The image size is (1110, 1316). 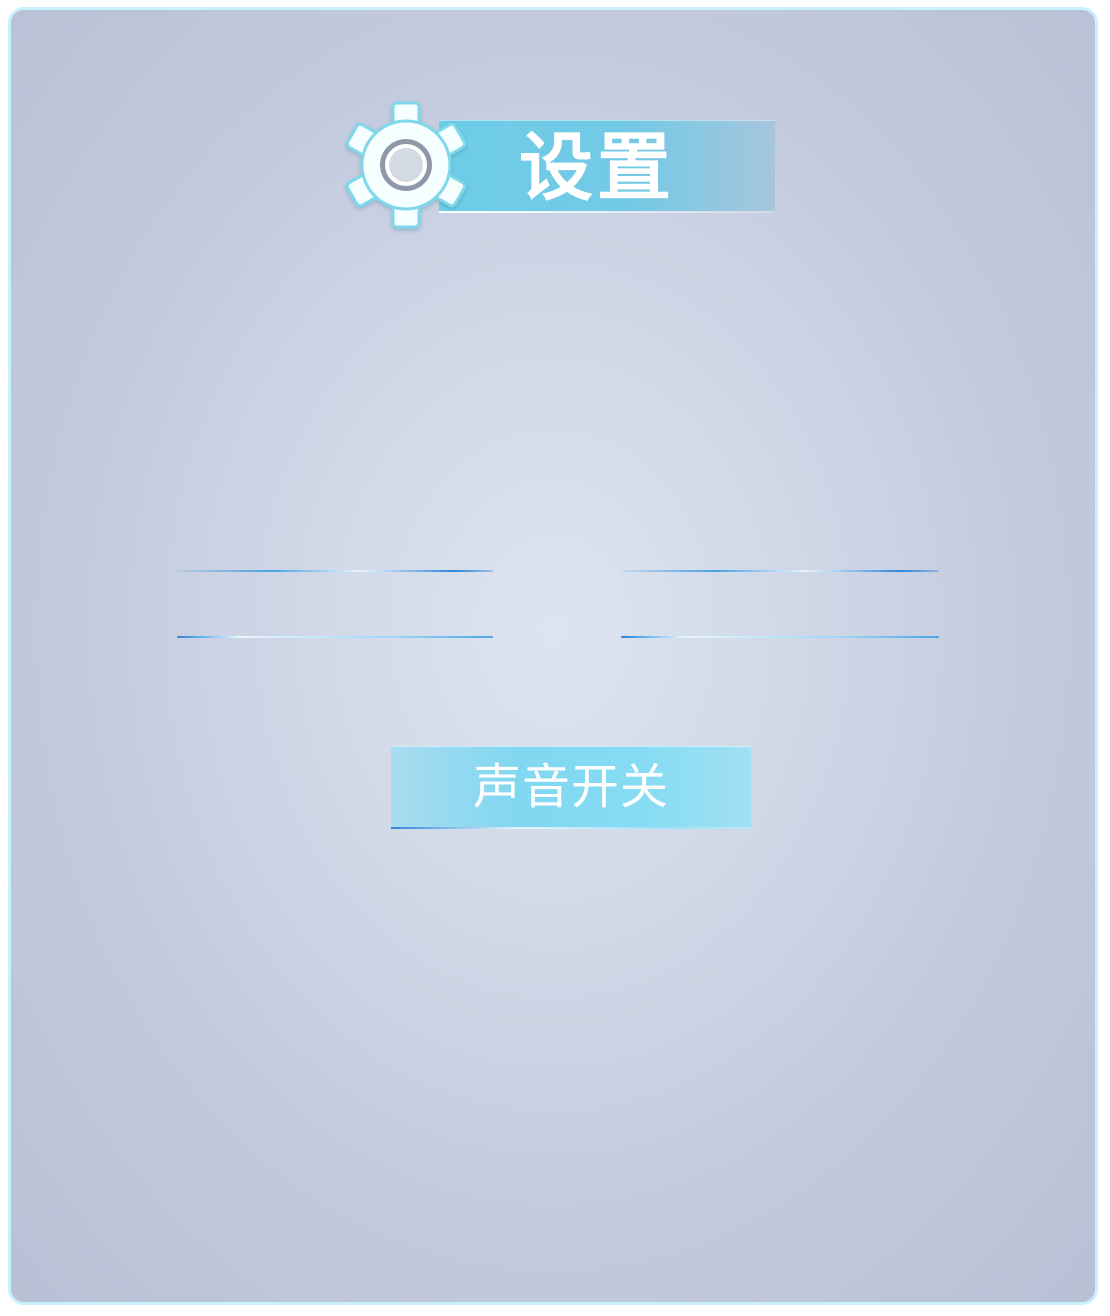 I want to click on sound-toggle-label: 声音开关, so click(x=570, y=787).